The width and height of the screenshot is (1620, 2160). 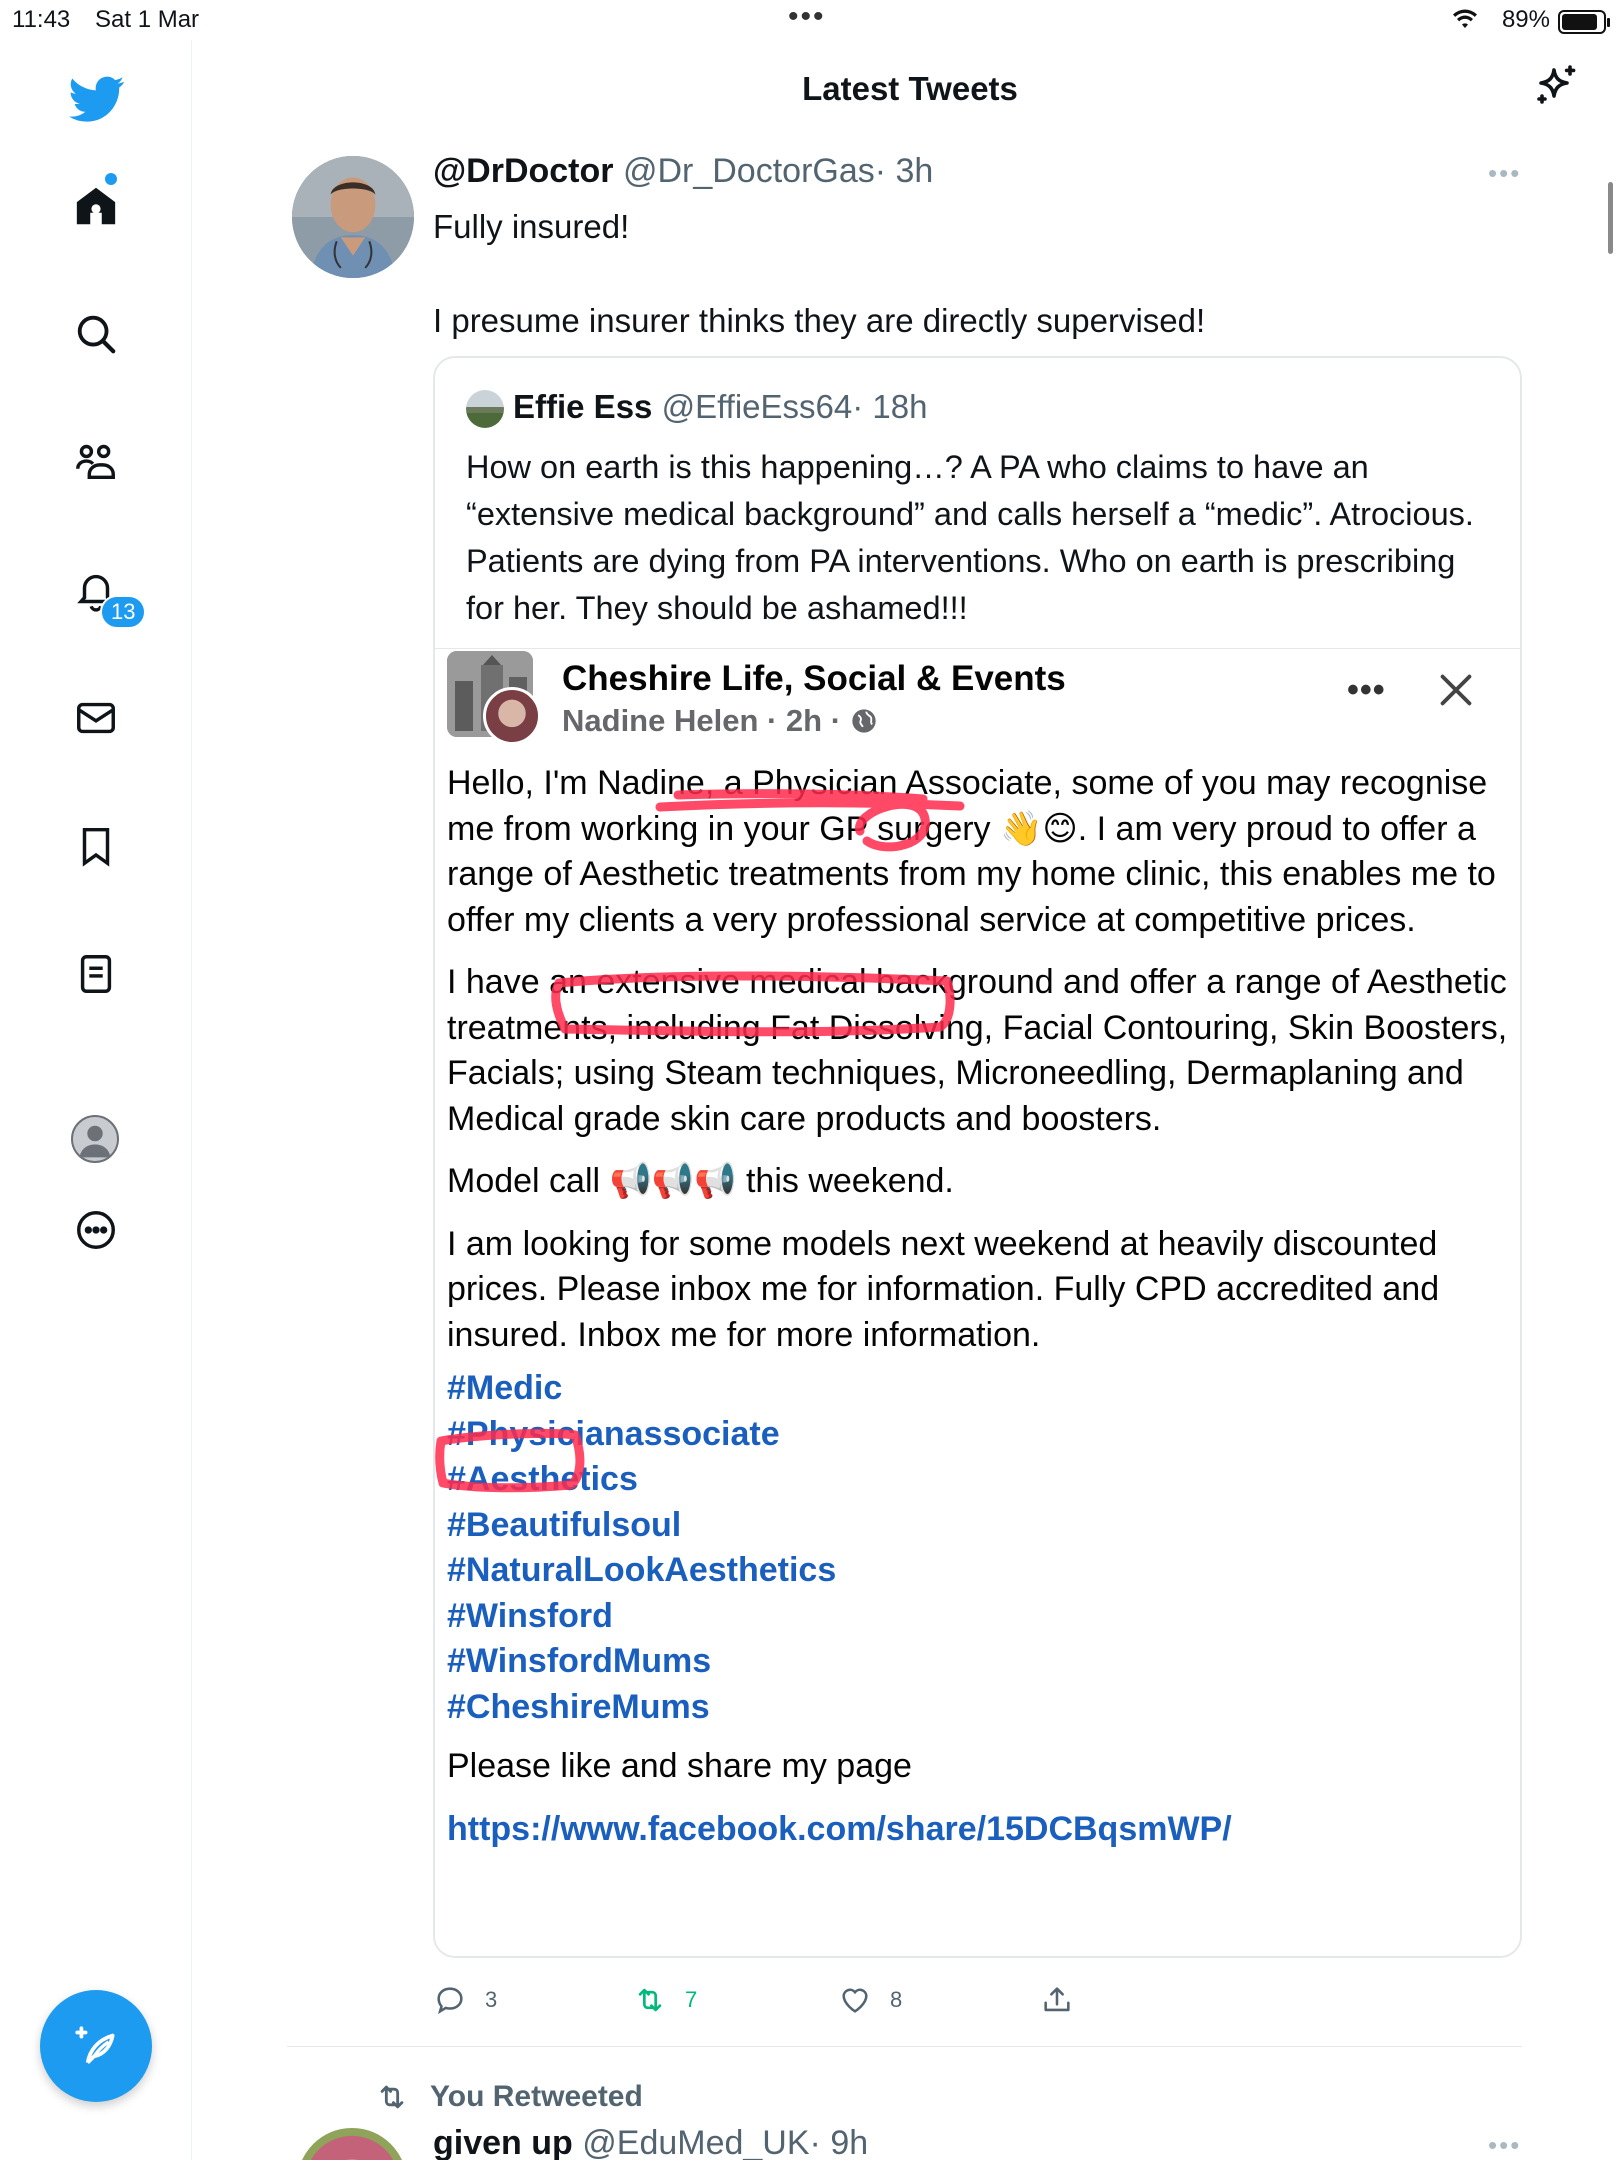 I want to click on wifi-icon, so click(x=1465, y=22).